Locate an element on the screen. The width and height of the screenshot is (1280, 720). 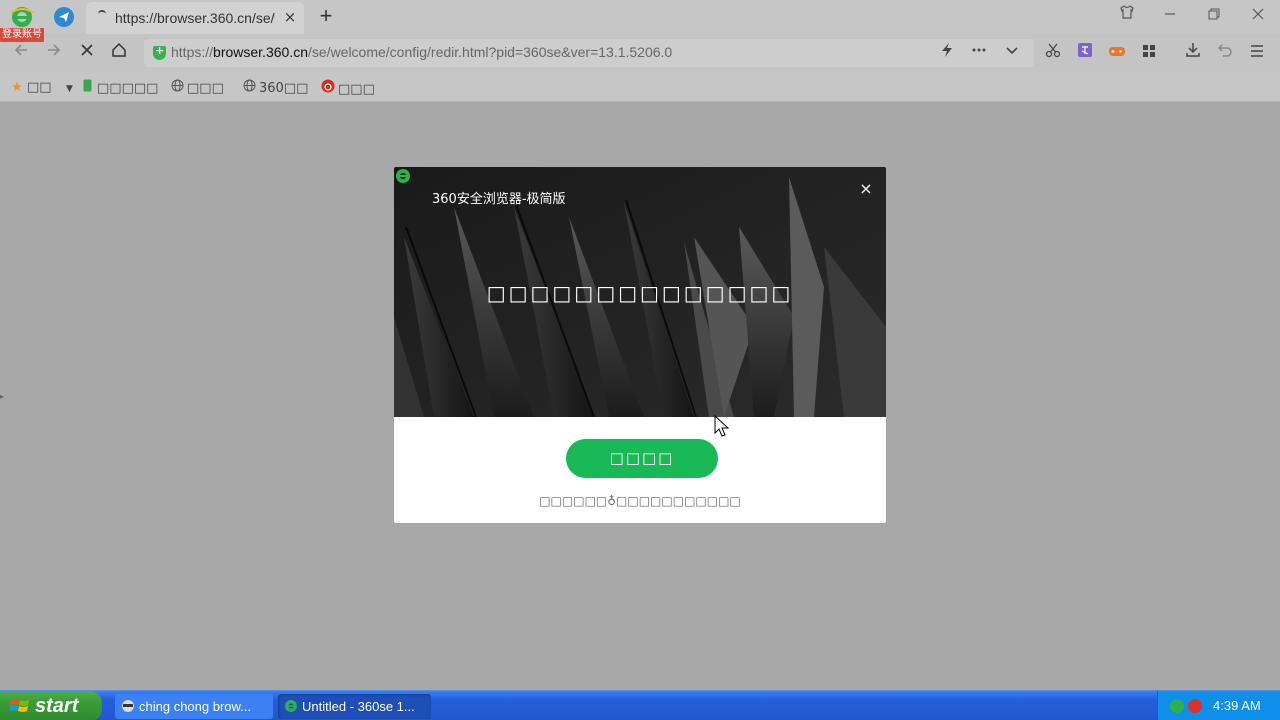
bookmark-weibo: □□□ is located at coordinates (348, 88).